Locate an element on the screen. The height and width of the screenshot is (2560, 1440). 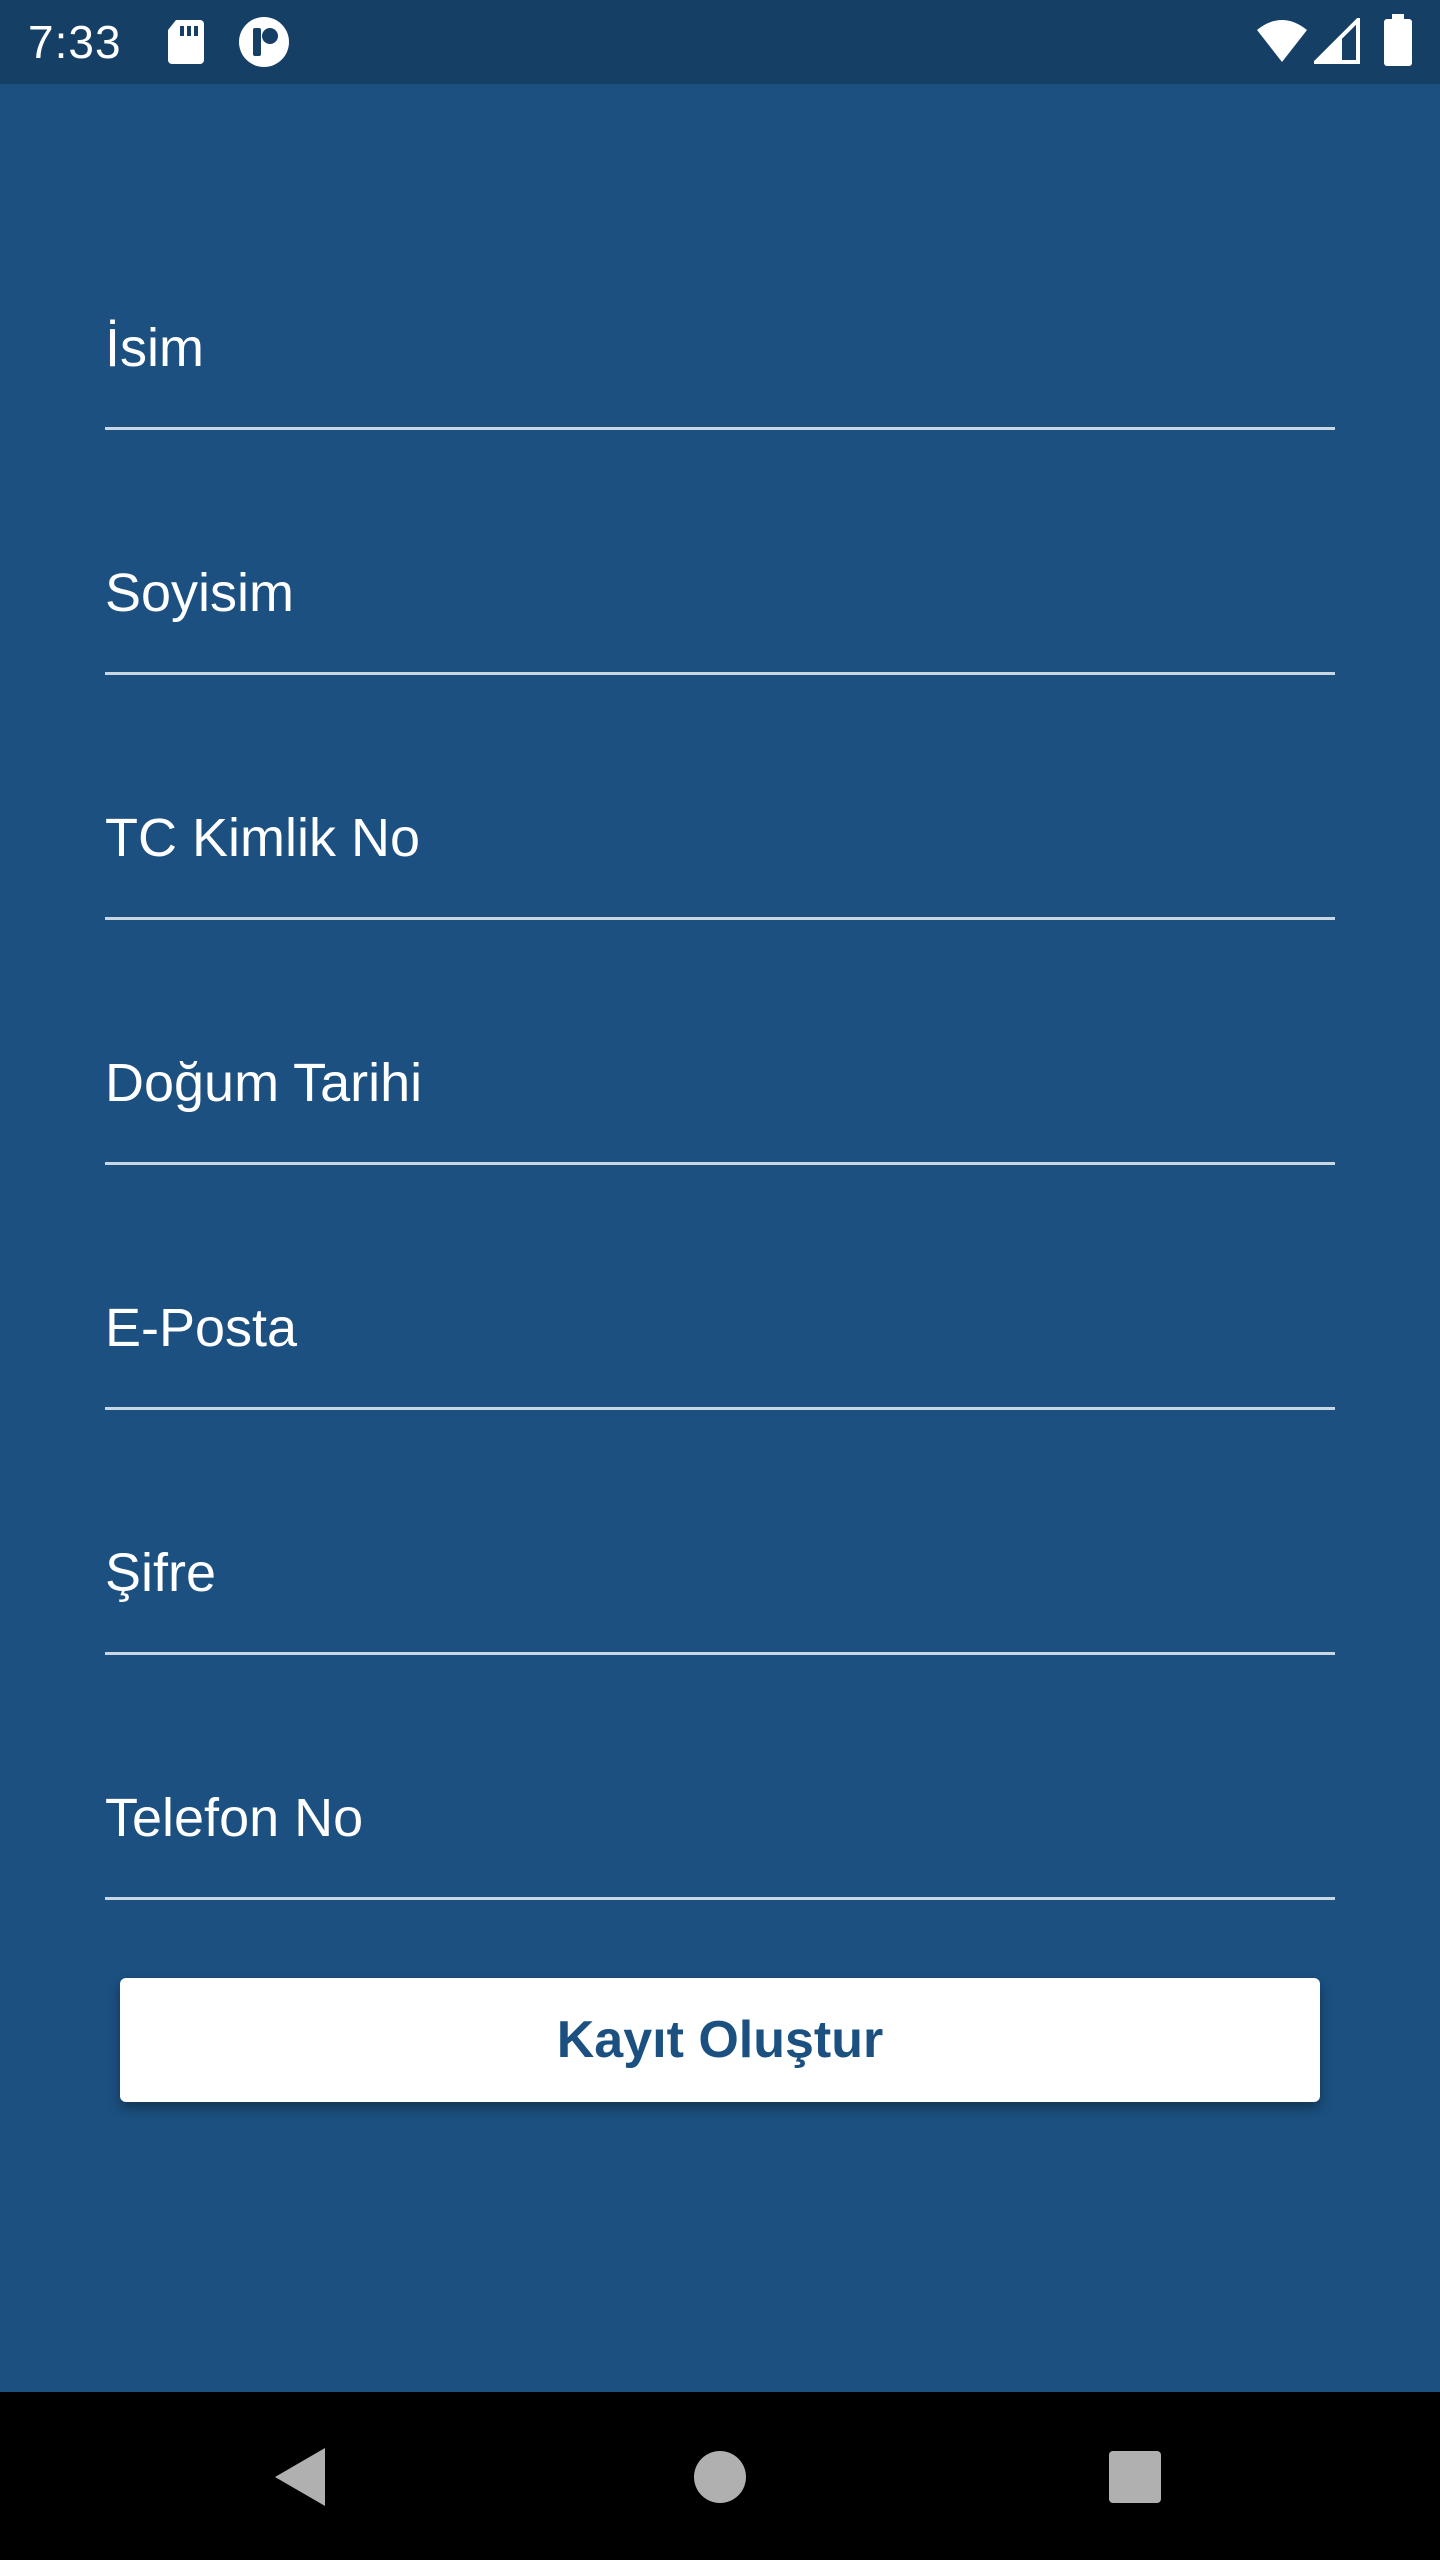
phone-field-label: Telefon No is located at coordinates (234, 1818).